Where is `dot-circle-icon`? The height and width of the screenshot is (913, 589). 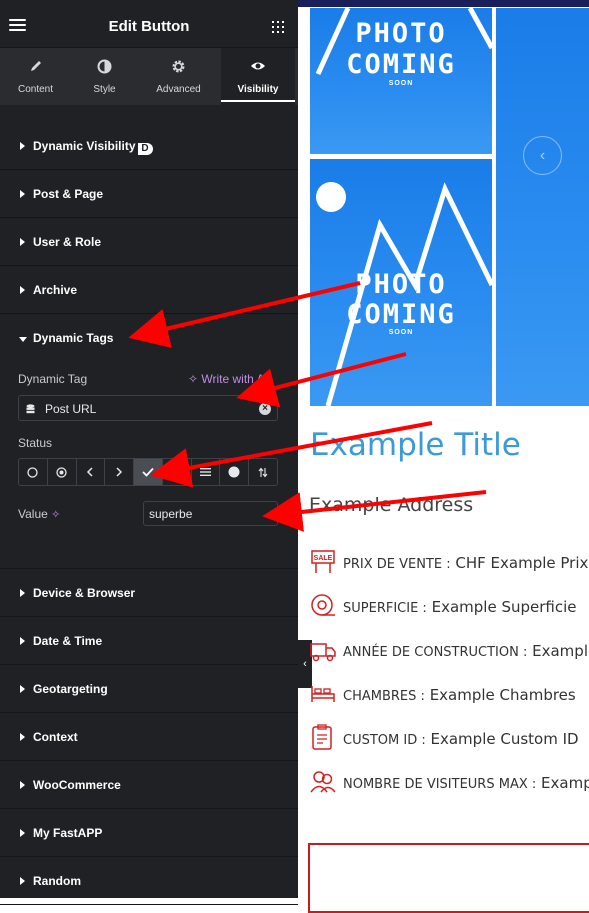 dot-circle-icon is located at coordinates (62, 472).